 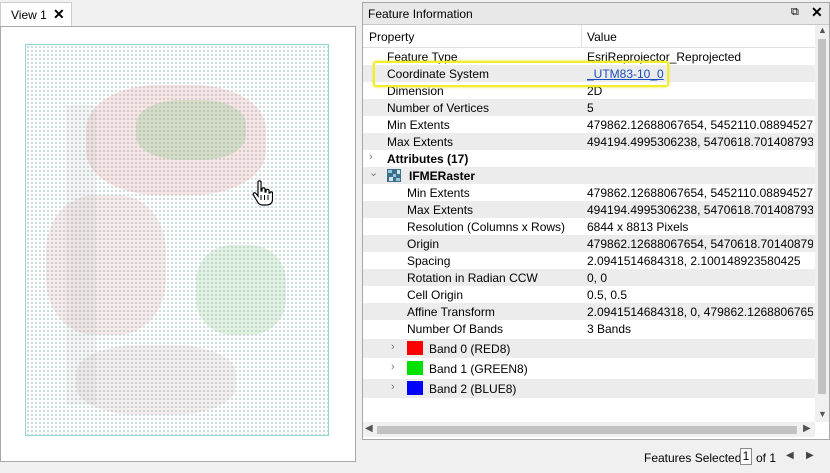 What do you see at coordinates (394, 175) in the screenshot?
I see `raster-icon` at bounding box center [394, 175].